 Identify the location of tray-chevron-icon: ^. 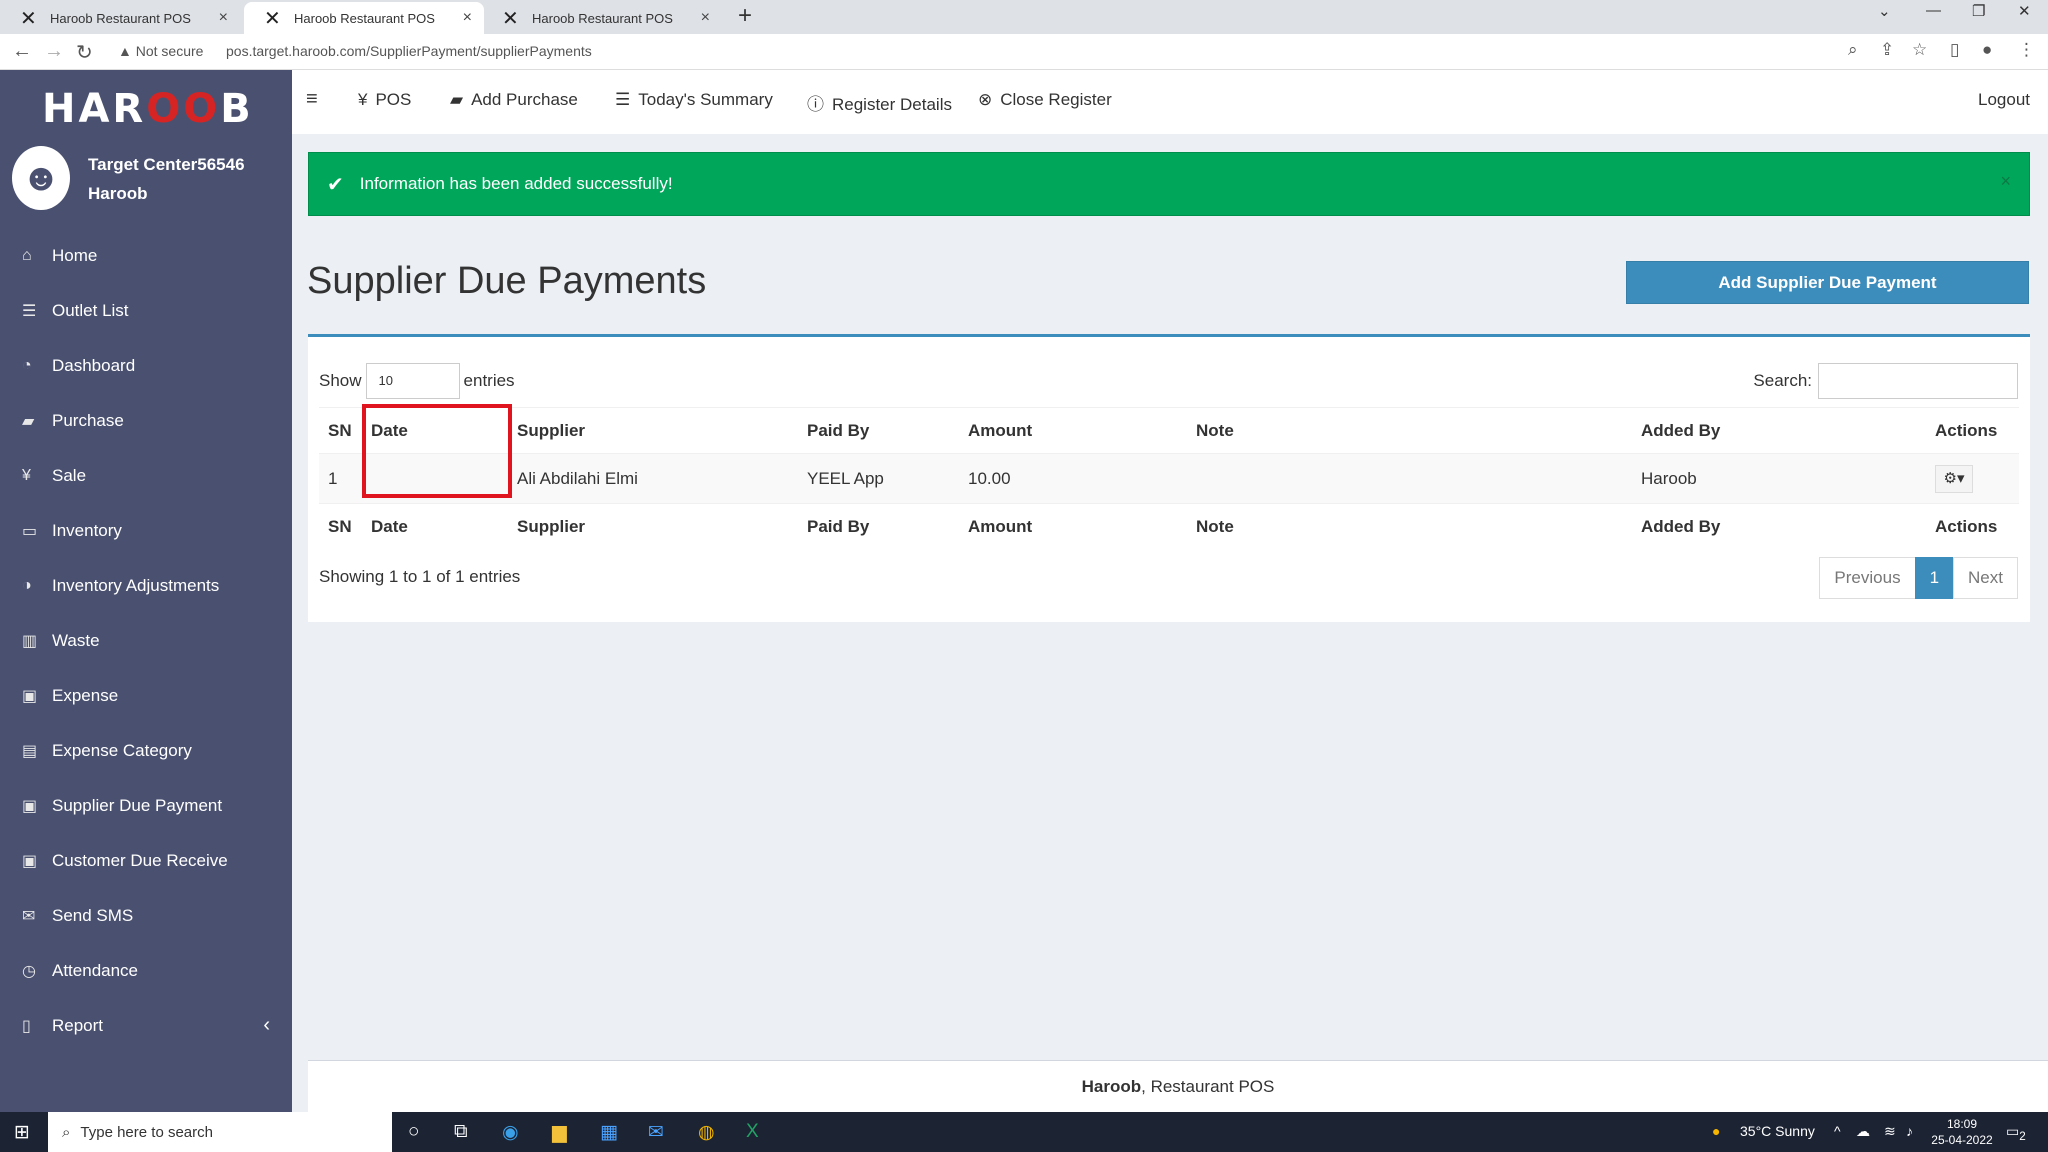
(1837, 1131).